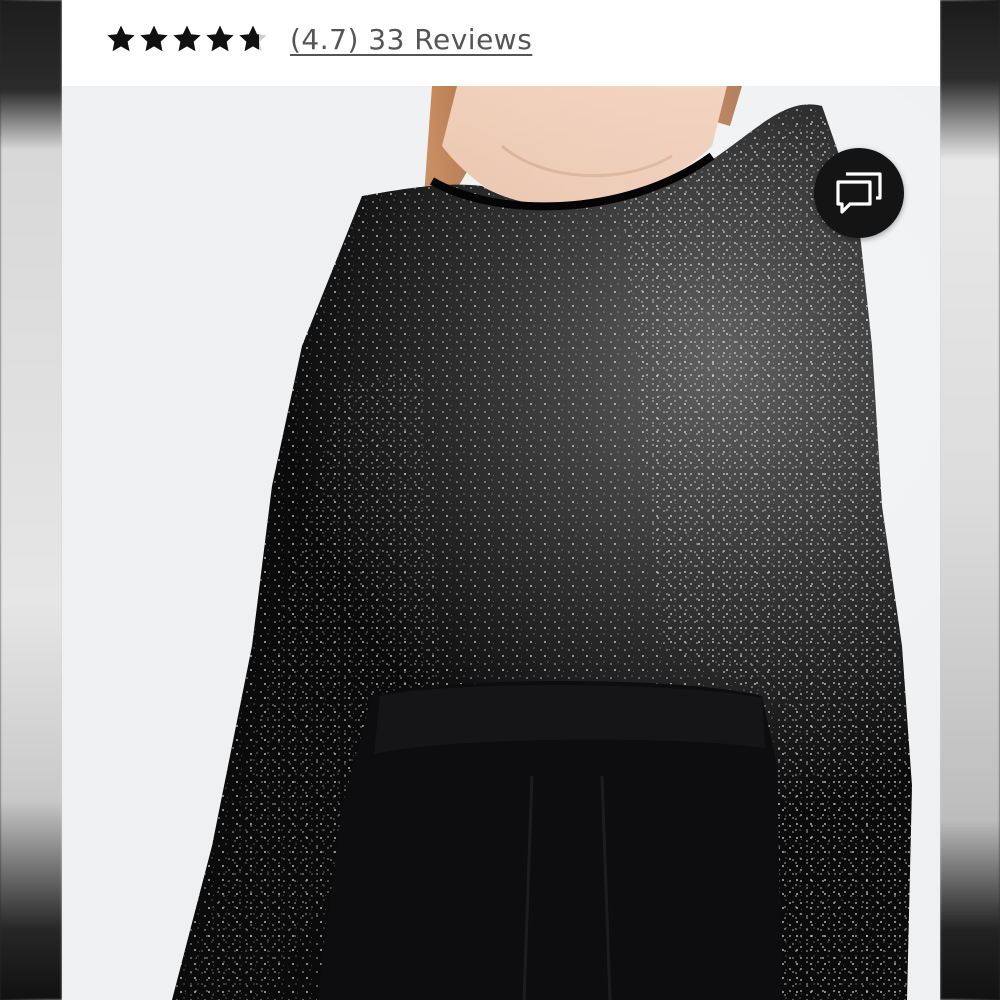 This screenshot has width=1000, height=1000. I want to click on blurred-right-edge, so click(970, 500).